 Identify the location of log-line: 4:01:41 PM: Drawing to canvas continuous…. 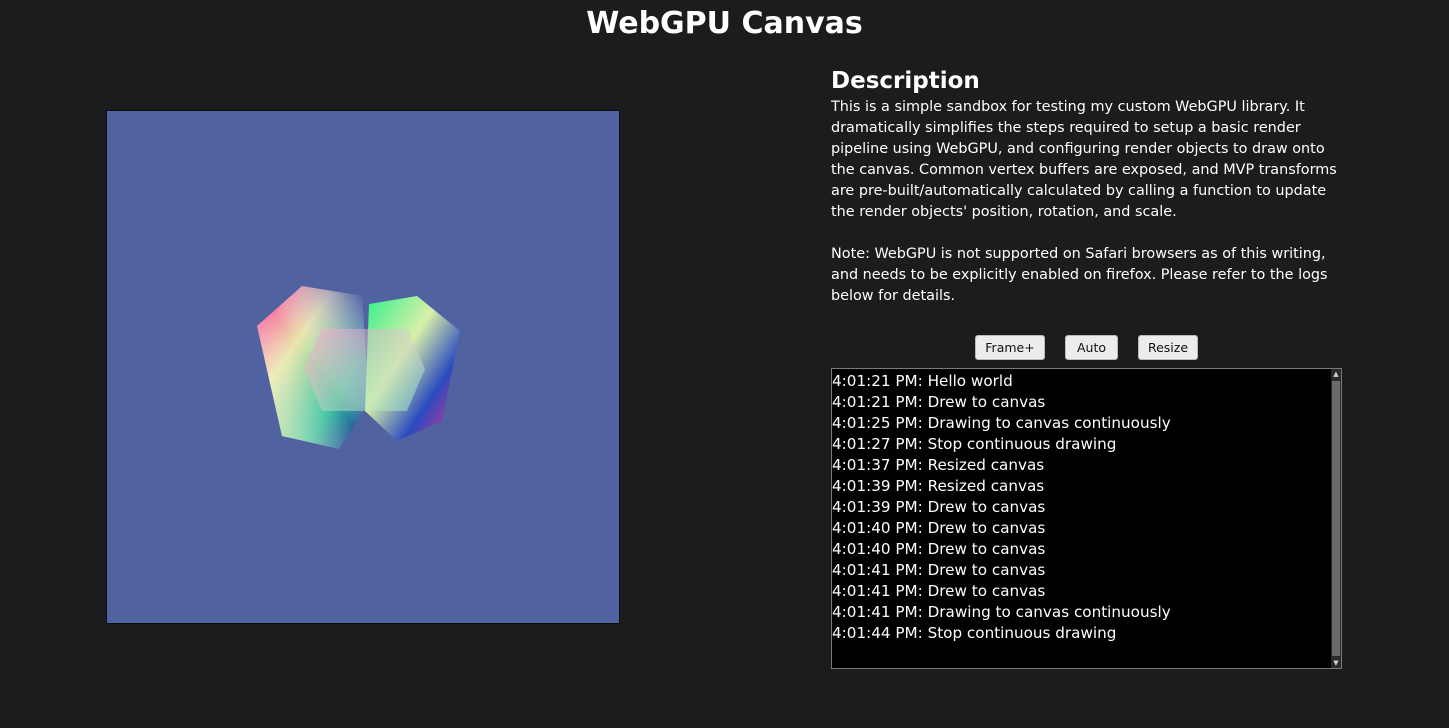
(1001, 612).